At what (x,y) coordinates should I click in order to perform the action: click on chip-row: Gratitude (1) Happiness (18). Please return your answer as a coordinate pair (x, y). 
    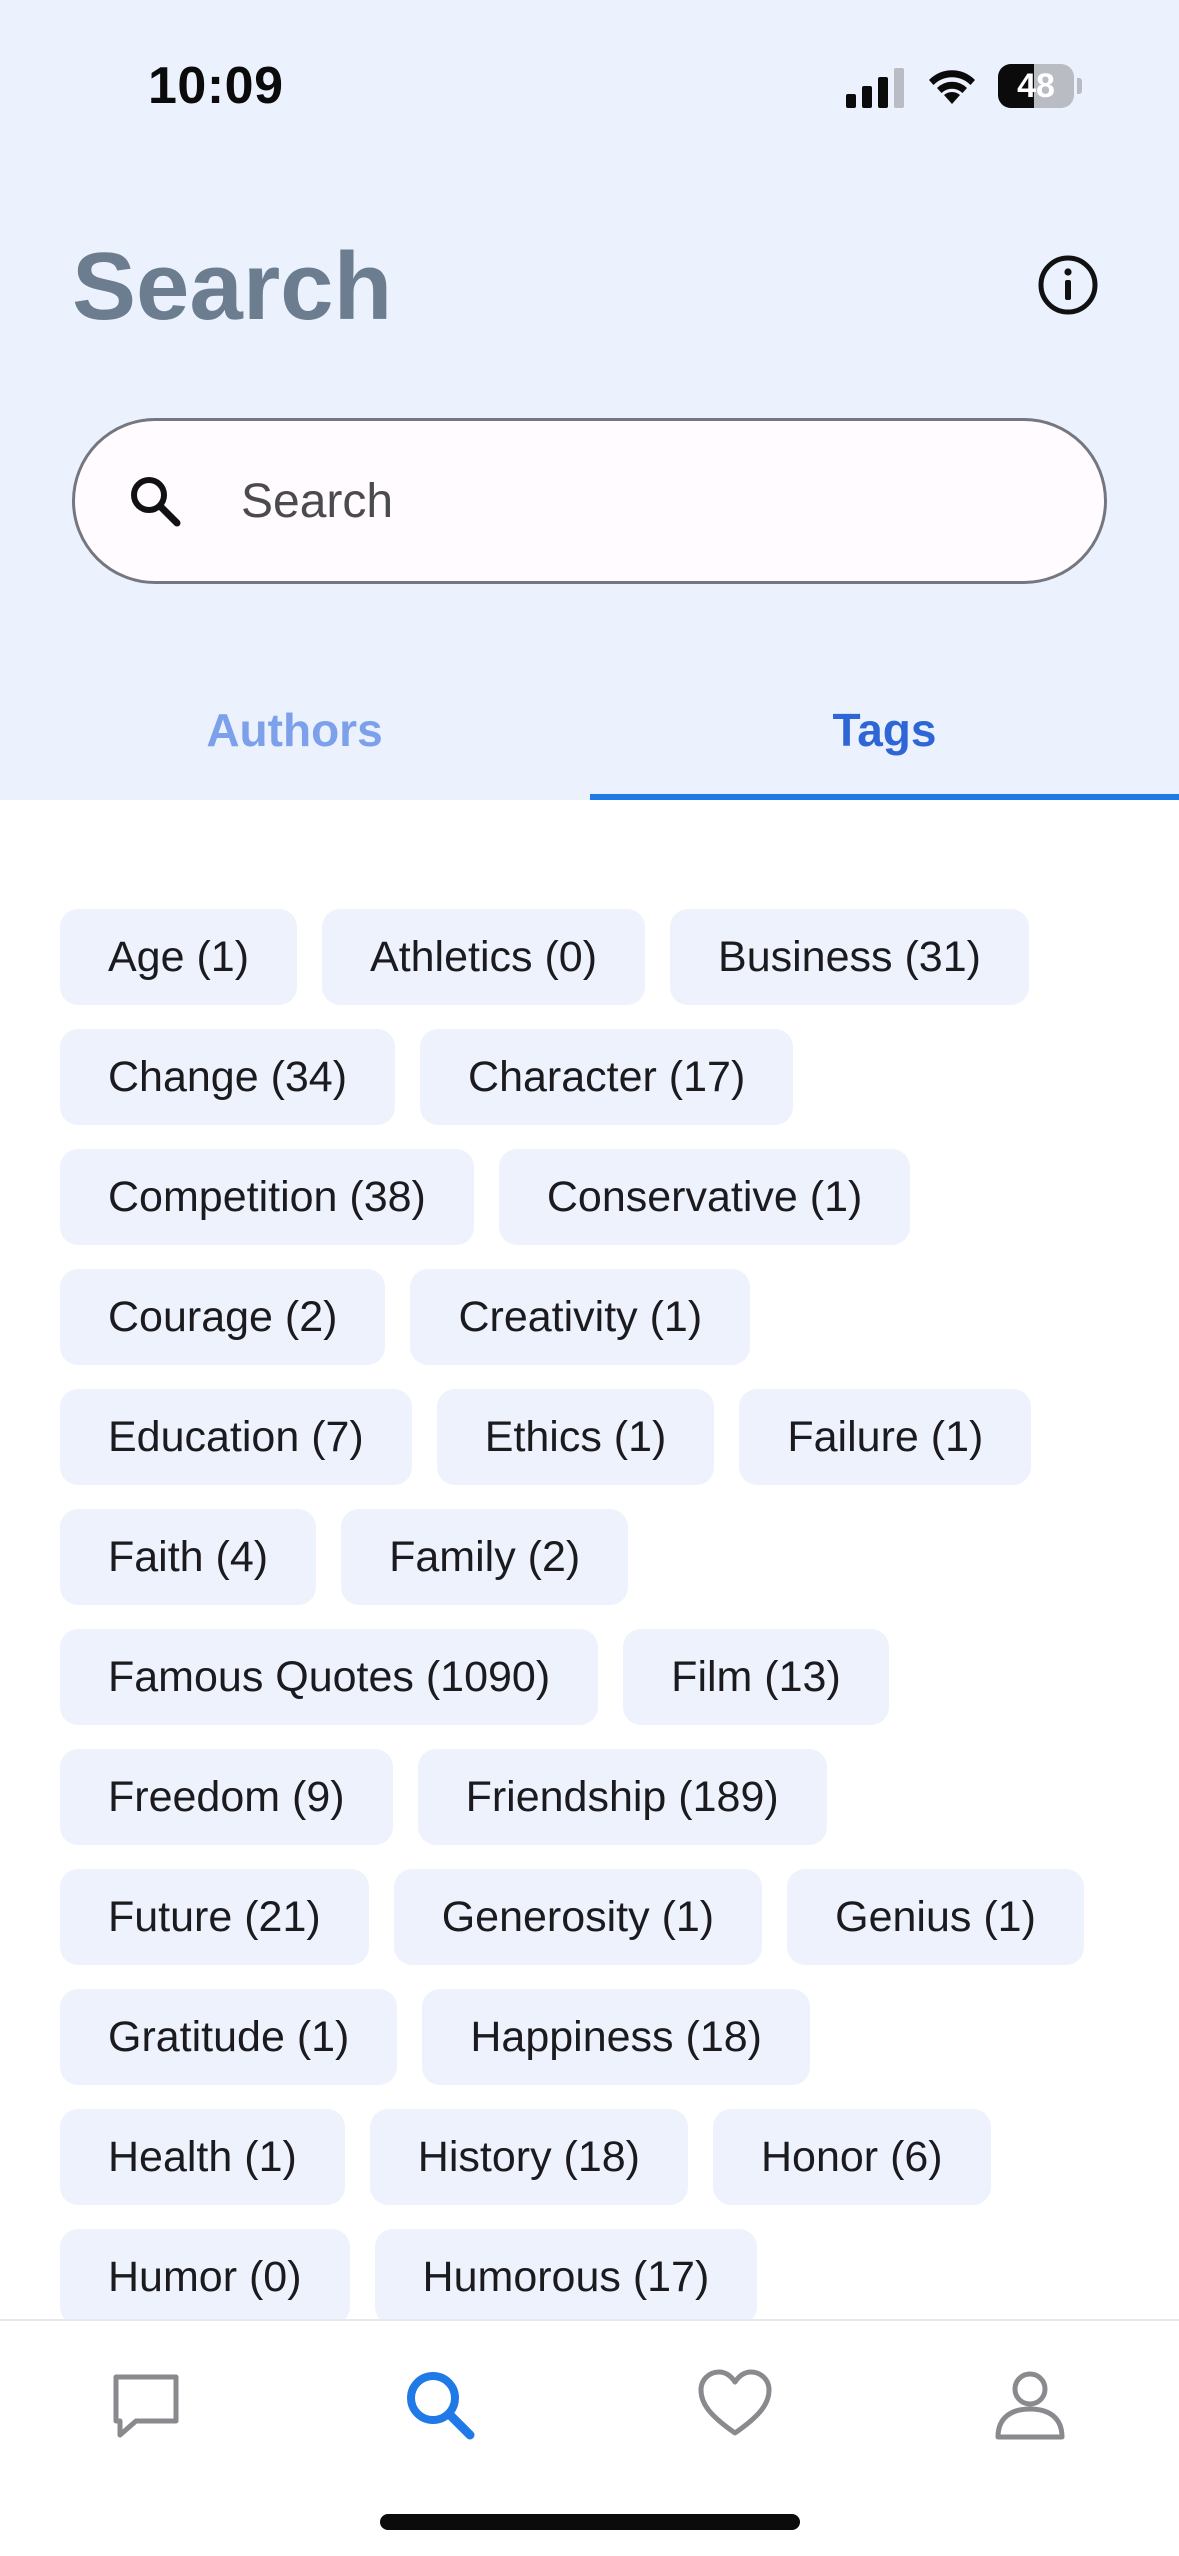
    Looking at the image, I should click on (590, 2037).